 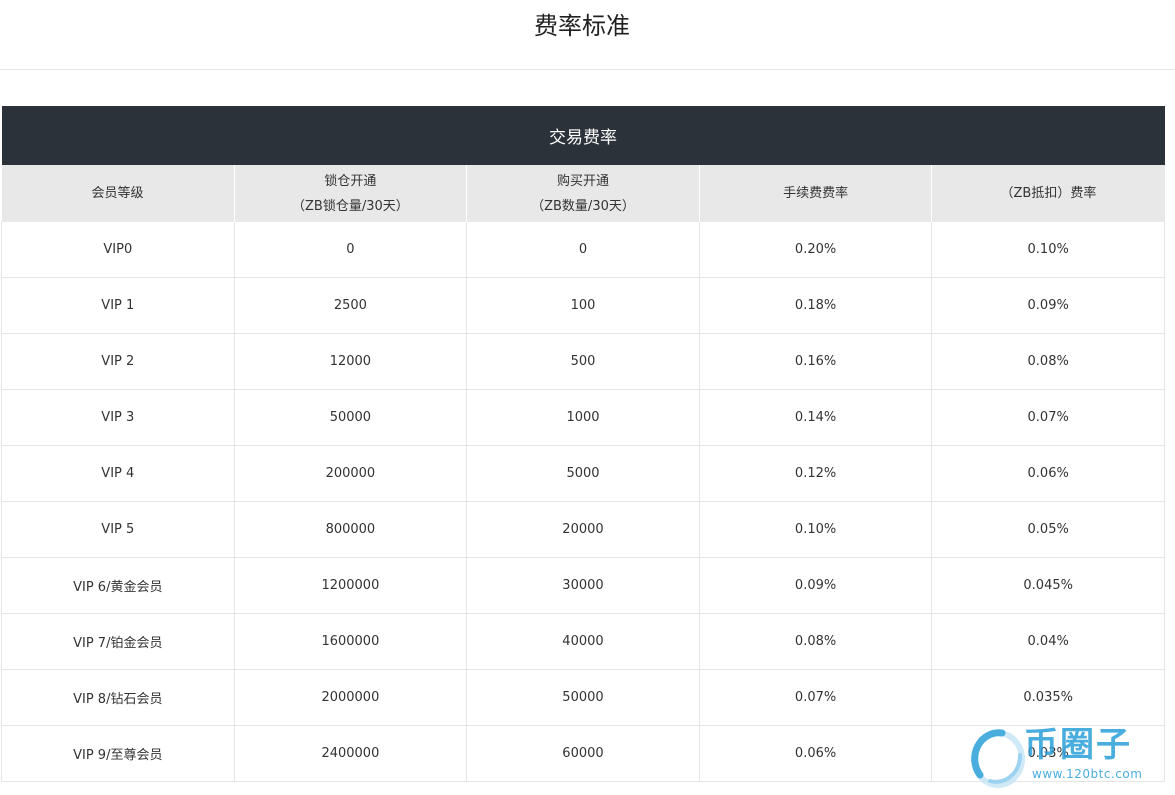 I want to click on column-header-lock: 锁仓开通 （ZB锁仓量/30天）, so click(x=351, y=193).